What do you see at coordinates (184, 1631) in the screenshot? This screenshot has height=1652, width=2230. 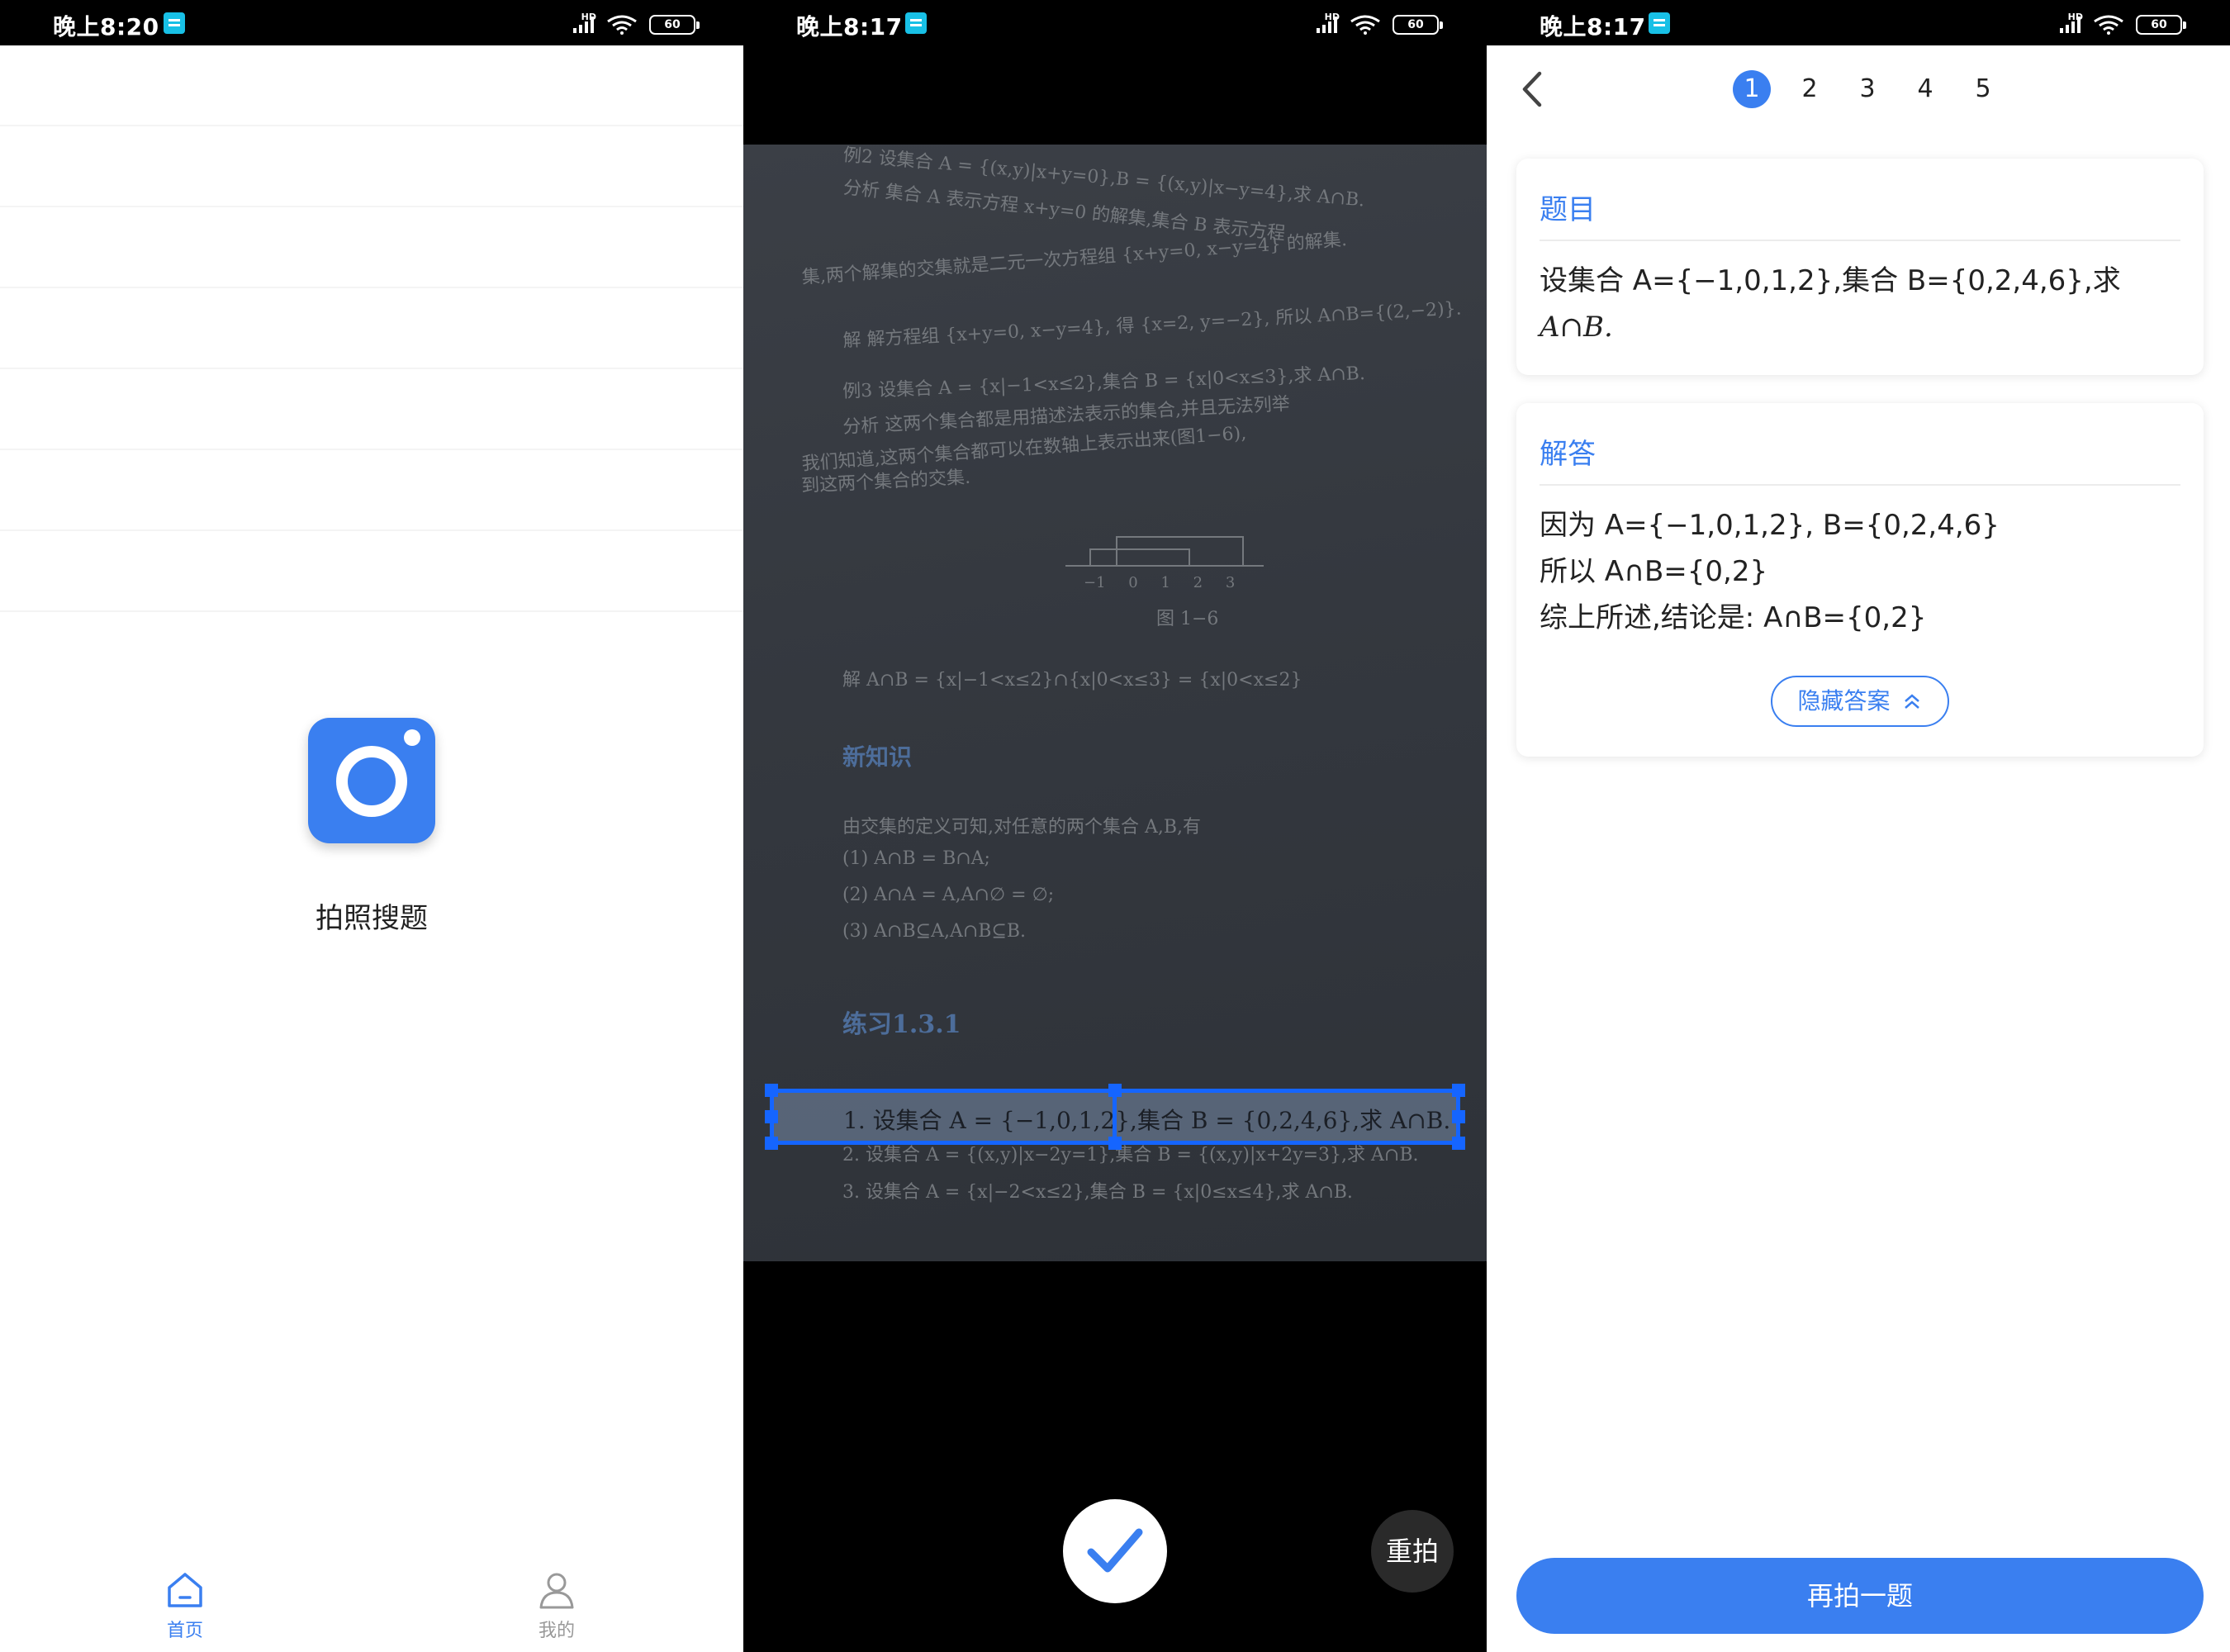 I see `tab-home-label: 首页` at bounding box center [184, 1631].